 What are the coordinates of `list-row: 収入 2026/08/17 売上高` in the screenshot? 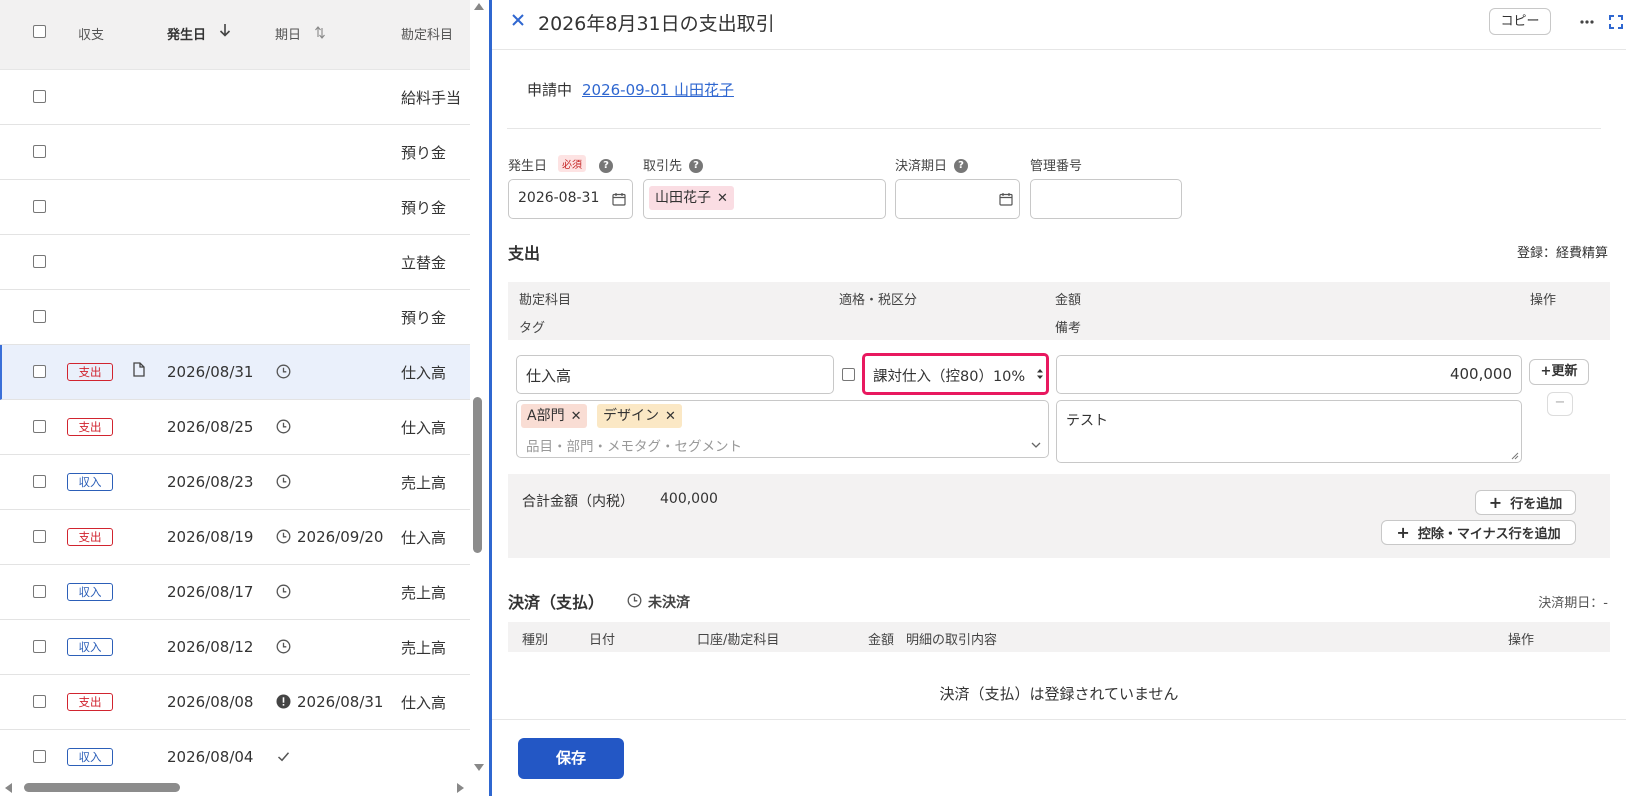 It's located at (235, 592).